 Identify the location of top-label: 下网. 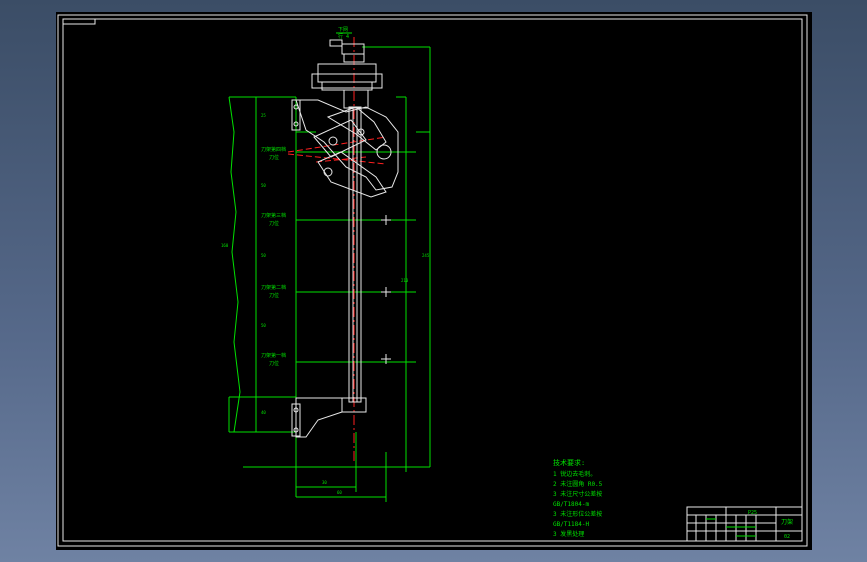
(343, 30).